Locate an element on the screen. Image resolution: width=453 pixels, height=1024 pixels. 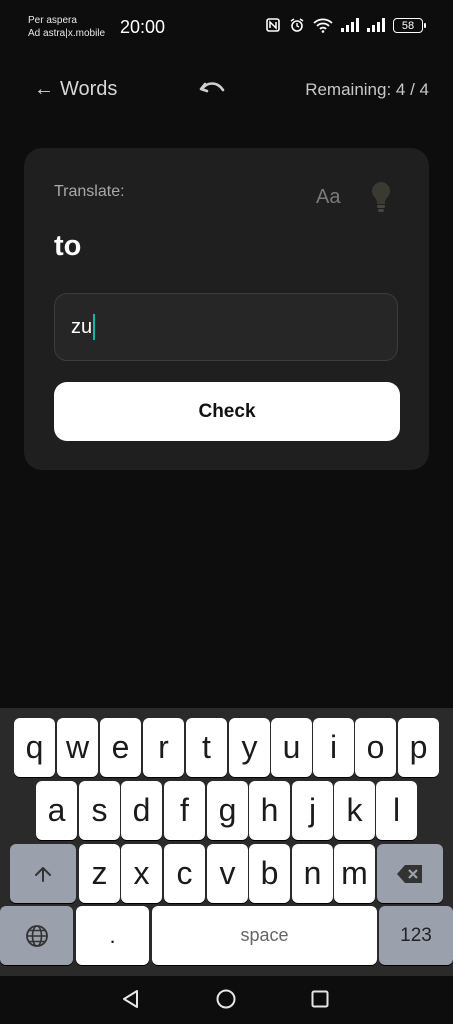
status-bar: Per aspera Ad astra|x.mobile 20:00 58 is located at coordinates (226, 28).